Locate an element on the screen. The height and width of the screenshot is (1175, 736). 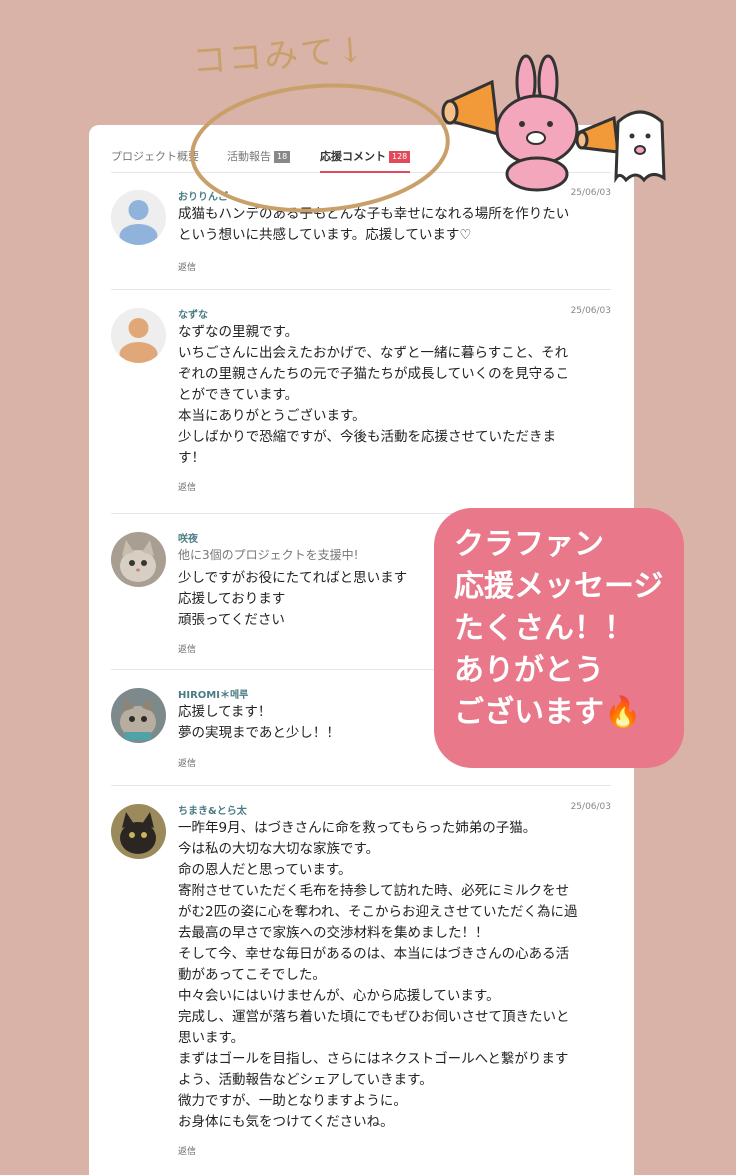
bubble-message-text: クラファン 応援メッセージ たくさん！！ ありがとう ございます🔥 is located at coordinates (559, 628).